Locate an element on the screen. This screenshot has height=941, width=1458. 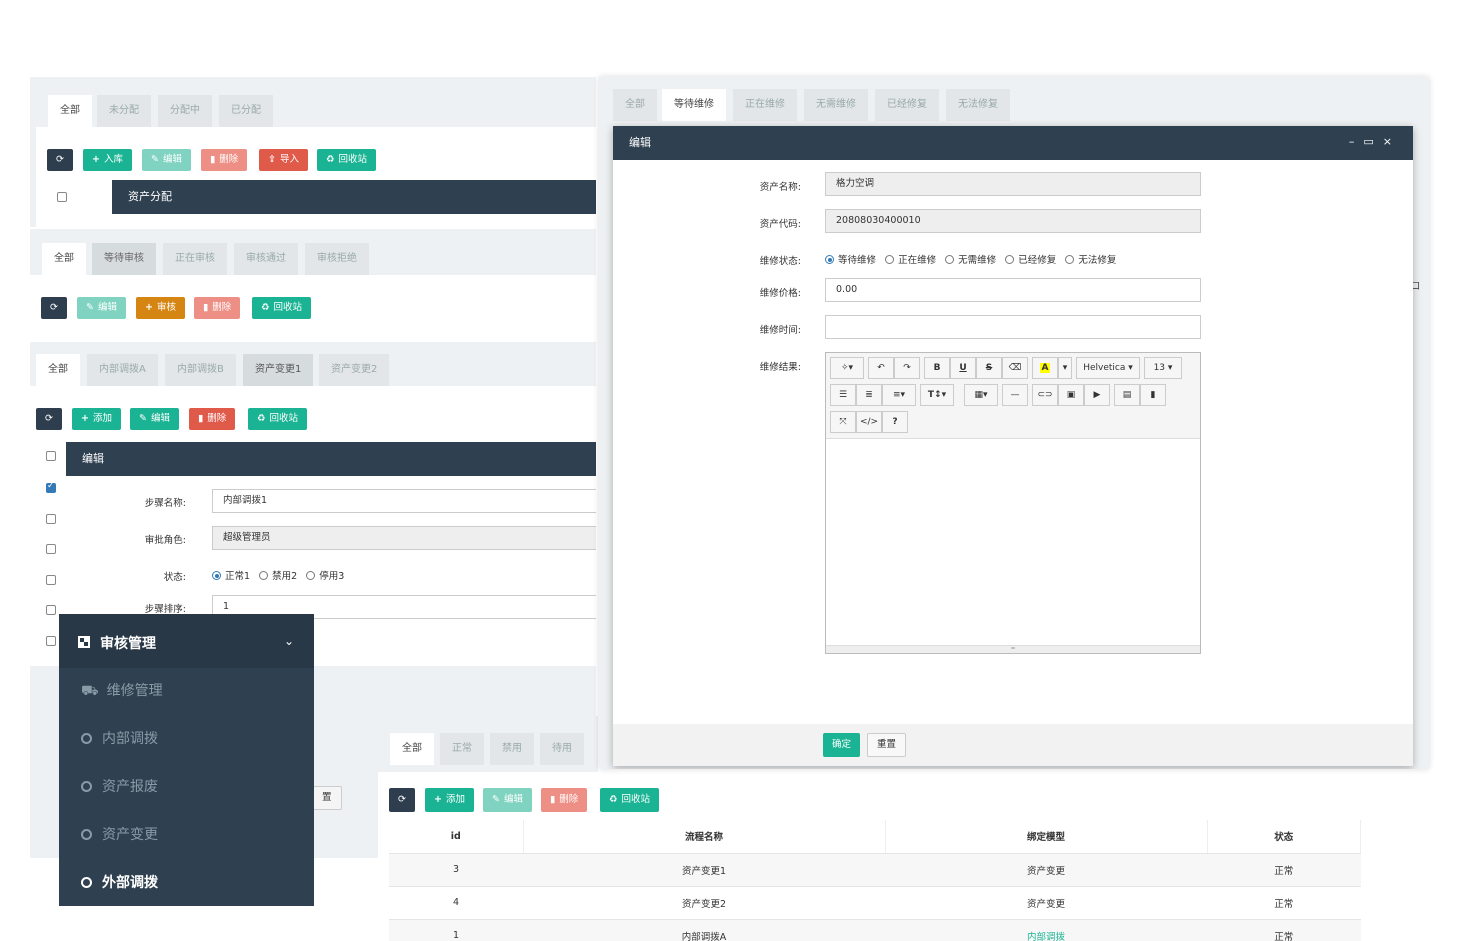
step-name-input: 内部调拨1 is located at coordinates (404, 501).